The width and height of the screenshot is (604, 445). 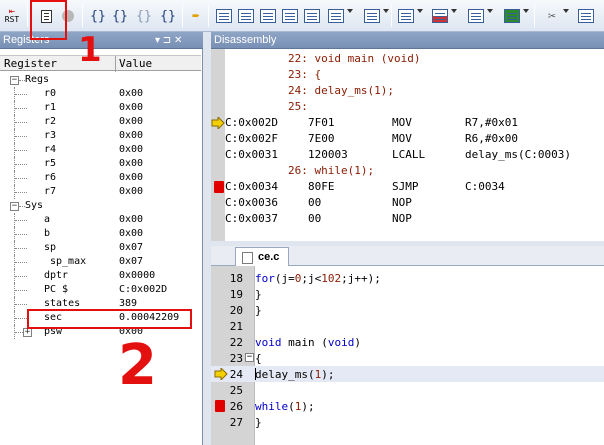 What do you see at coordinates (476, 16) in the screenshot?
I see `trace-window-button` at bounding box center [476, 16].